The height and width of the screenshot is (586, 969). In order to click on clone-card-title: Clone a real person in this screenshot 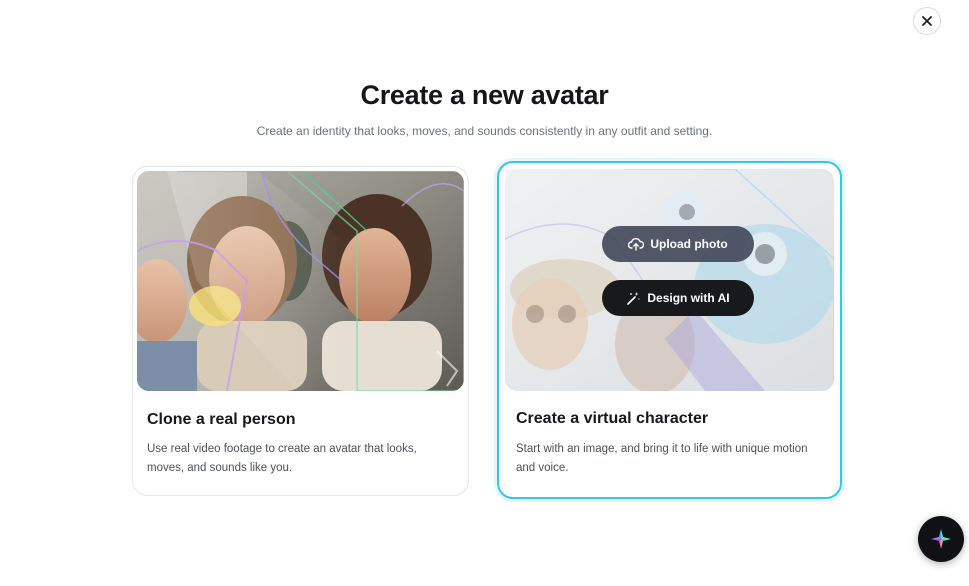, I will do `click(221, 419)`.